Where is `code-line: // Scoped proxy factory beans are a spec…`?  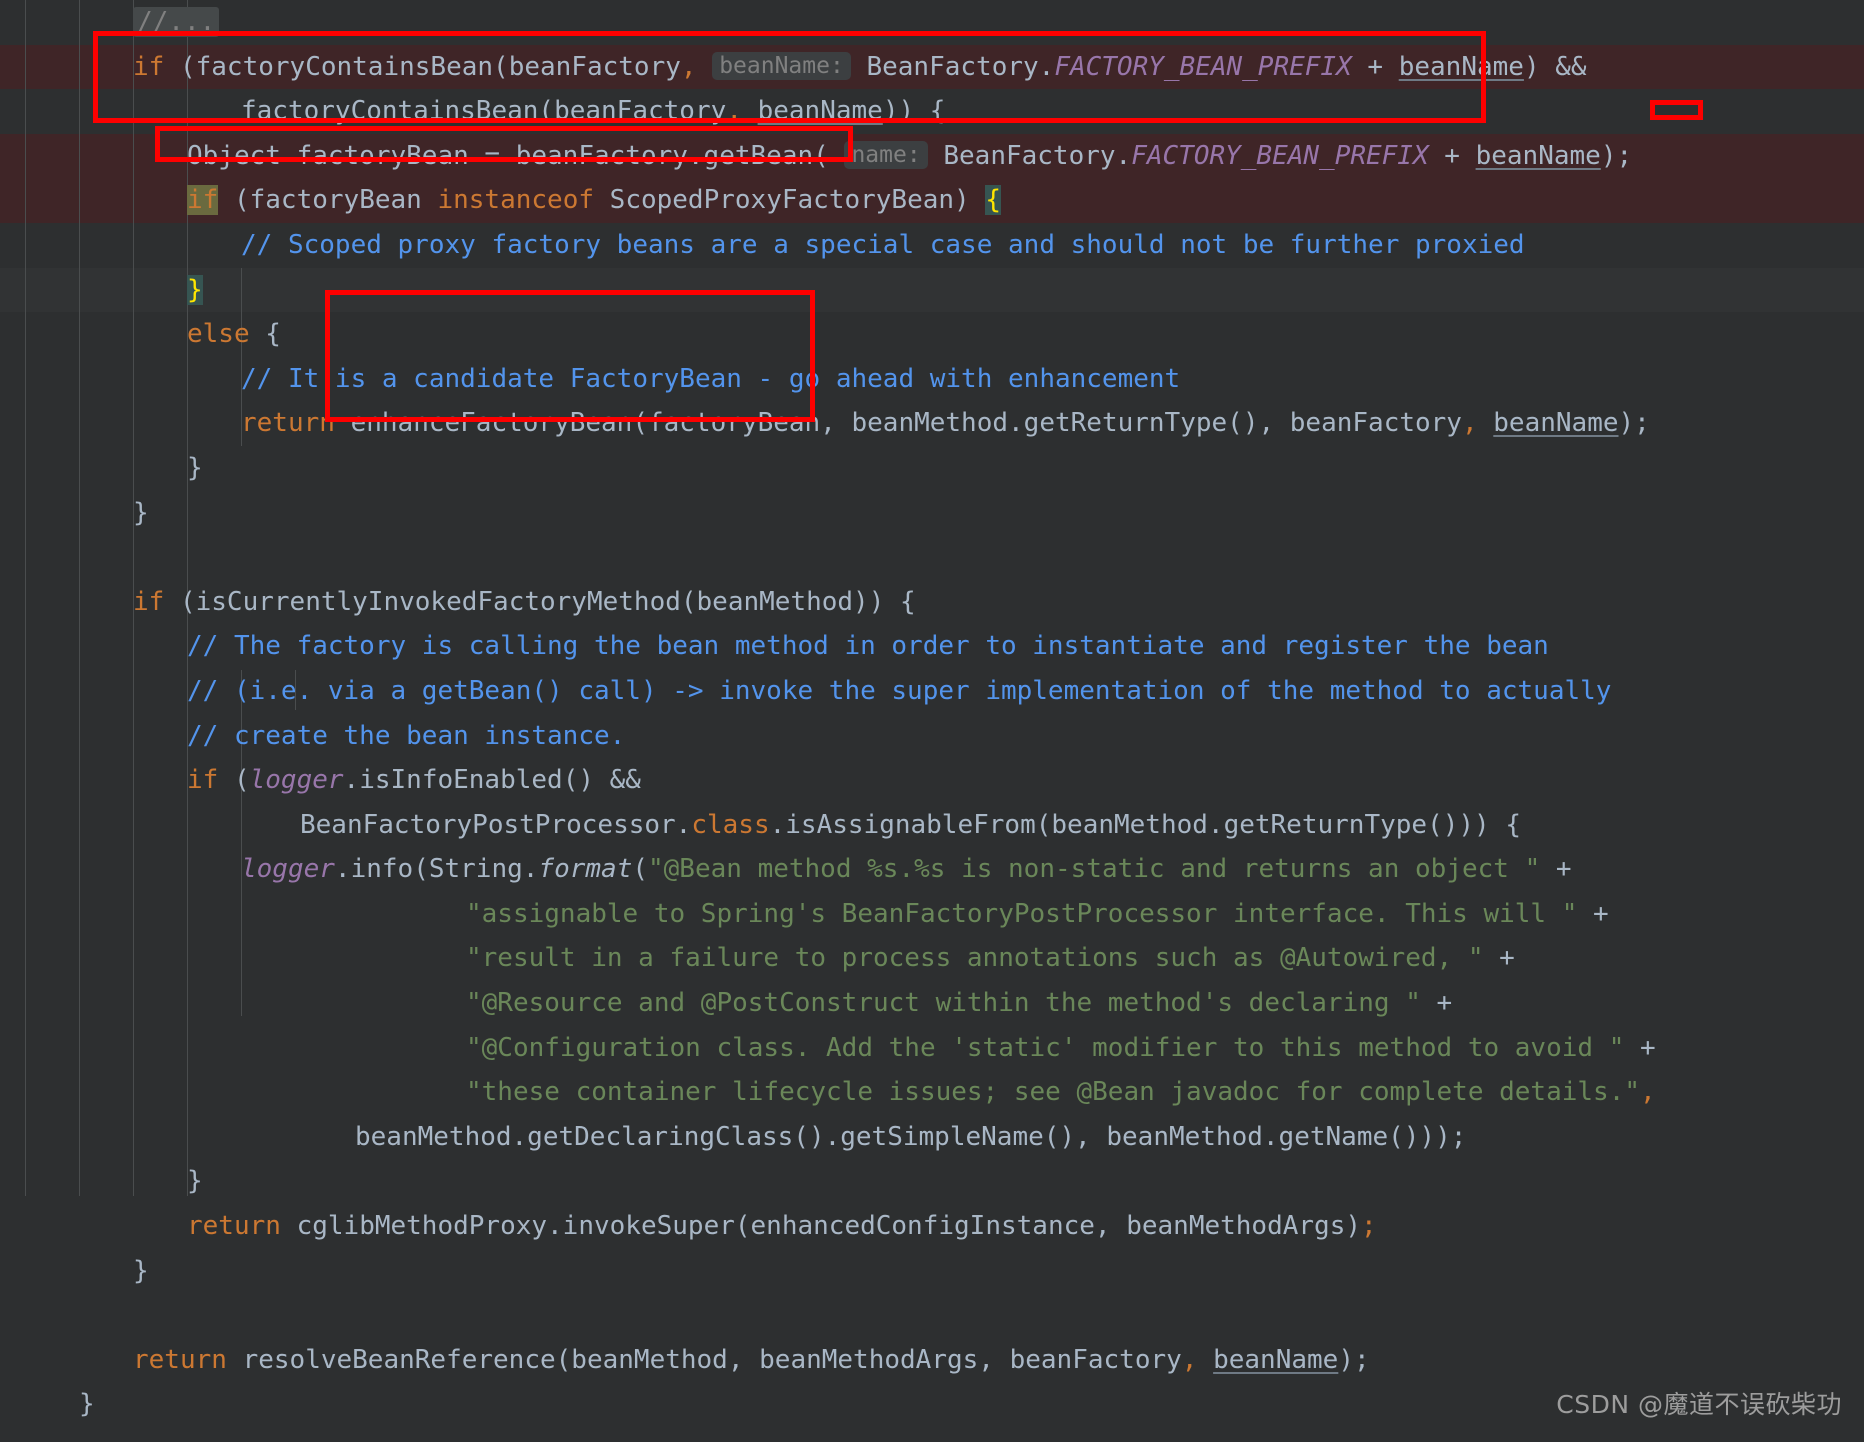 code-line: // Scoped proxy factory beans are a spec… is located at coordinates (932, 245).